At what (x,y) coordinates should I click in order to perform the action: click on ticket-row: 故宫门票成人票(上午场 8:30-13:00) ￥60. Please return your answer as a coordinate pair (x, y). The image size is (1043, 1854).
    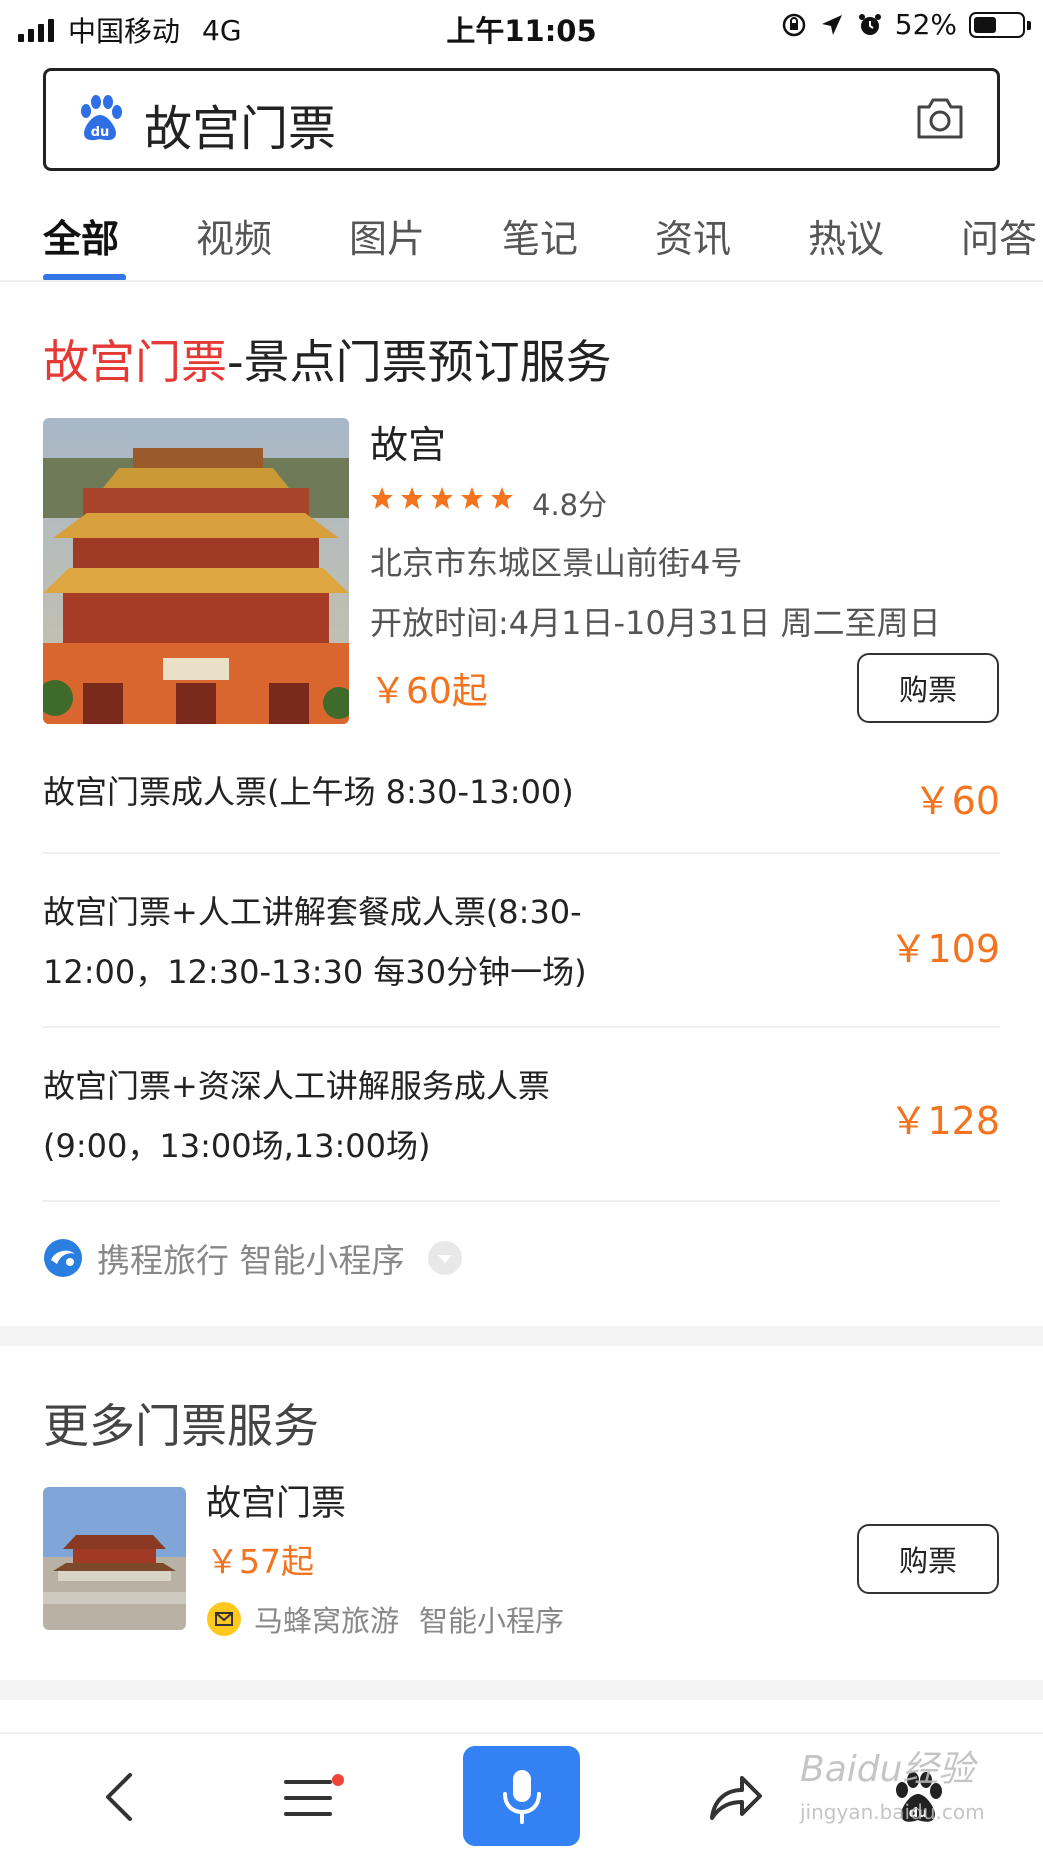
    Looking at the image, I should click on (521, 792).